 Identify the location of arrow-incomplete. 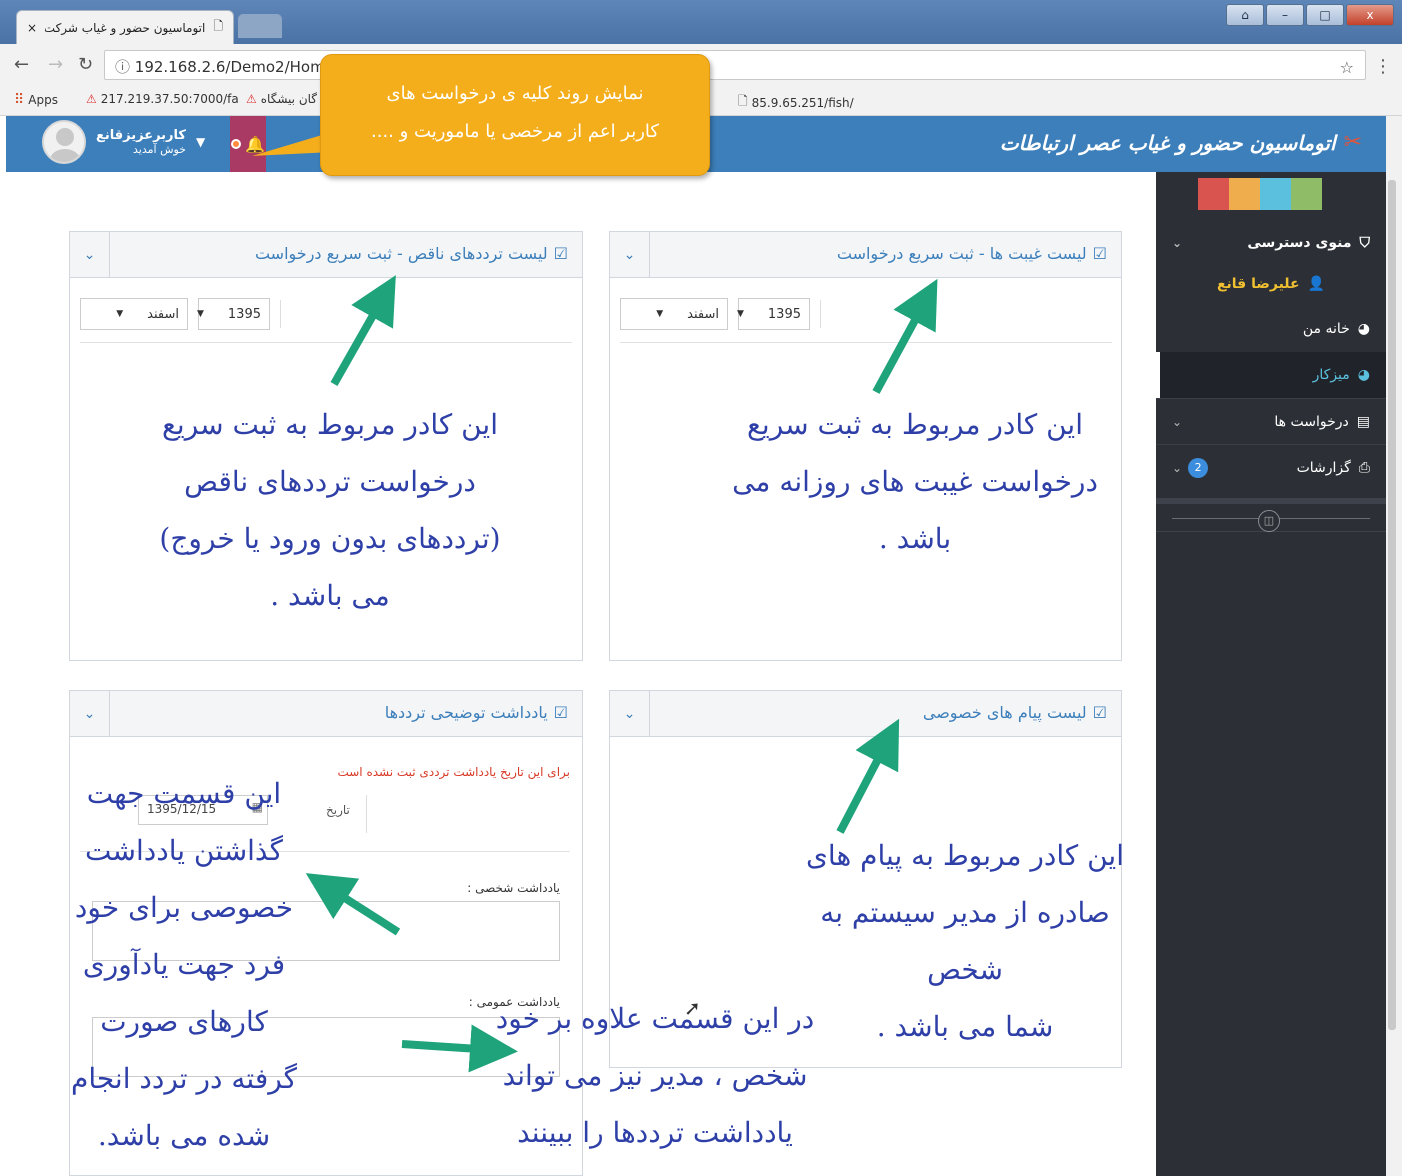
(363, 330).